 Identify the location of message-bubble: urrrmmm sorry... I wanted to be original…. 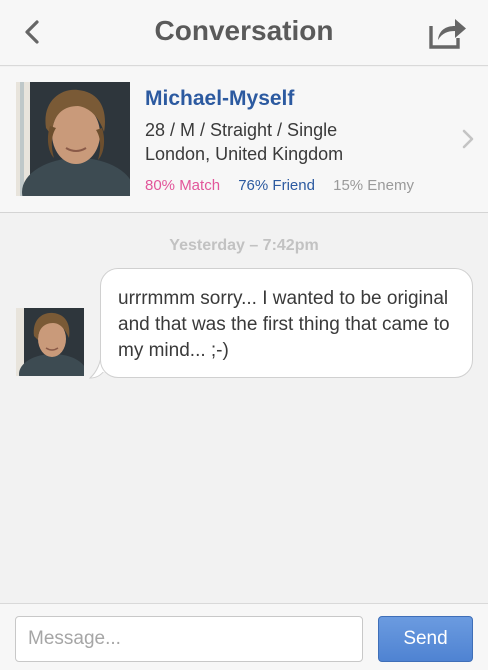
(286, 323).